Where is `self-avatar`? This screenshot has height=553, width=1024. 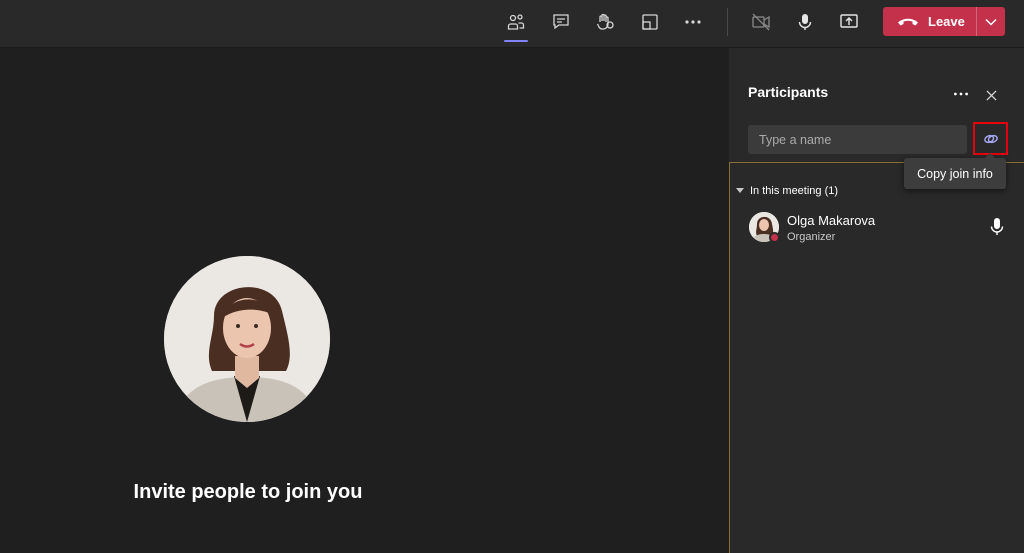 self-avatar is located at coordinates (247, 339).